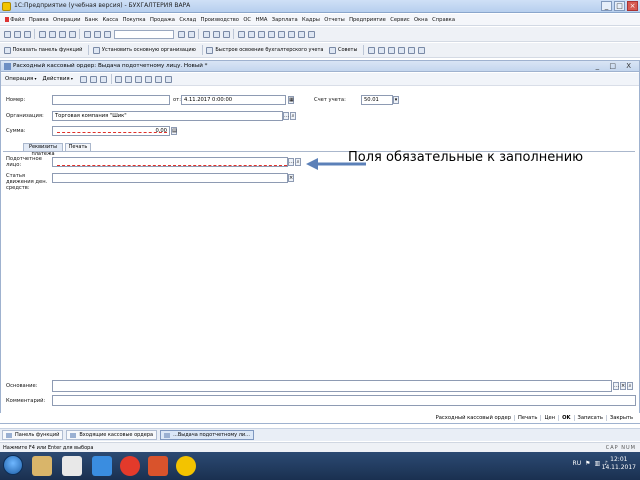  I want to click on menu-bank: Банк, so click(92, 20).